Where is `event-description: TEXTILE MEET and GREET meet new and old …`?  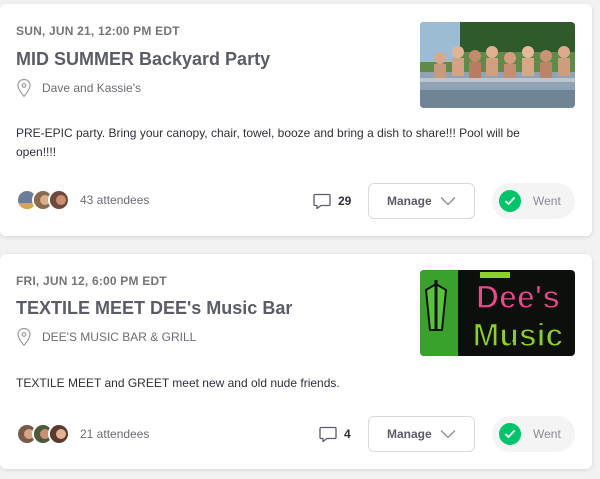
event-description: TEXTILE MEET and GREET meet new and old … is located at coordinates (178, 383).